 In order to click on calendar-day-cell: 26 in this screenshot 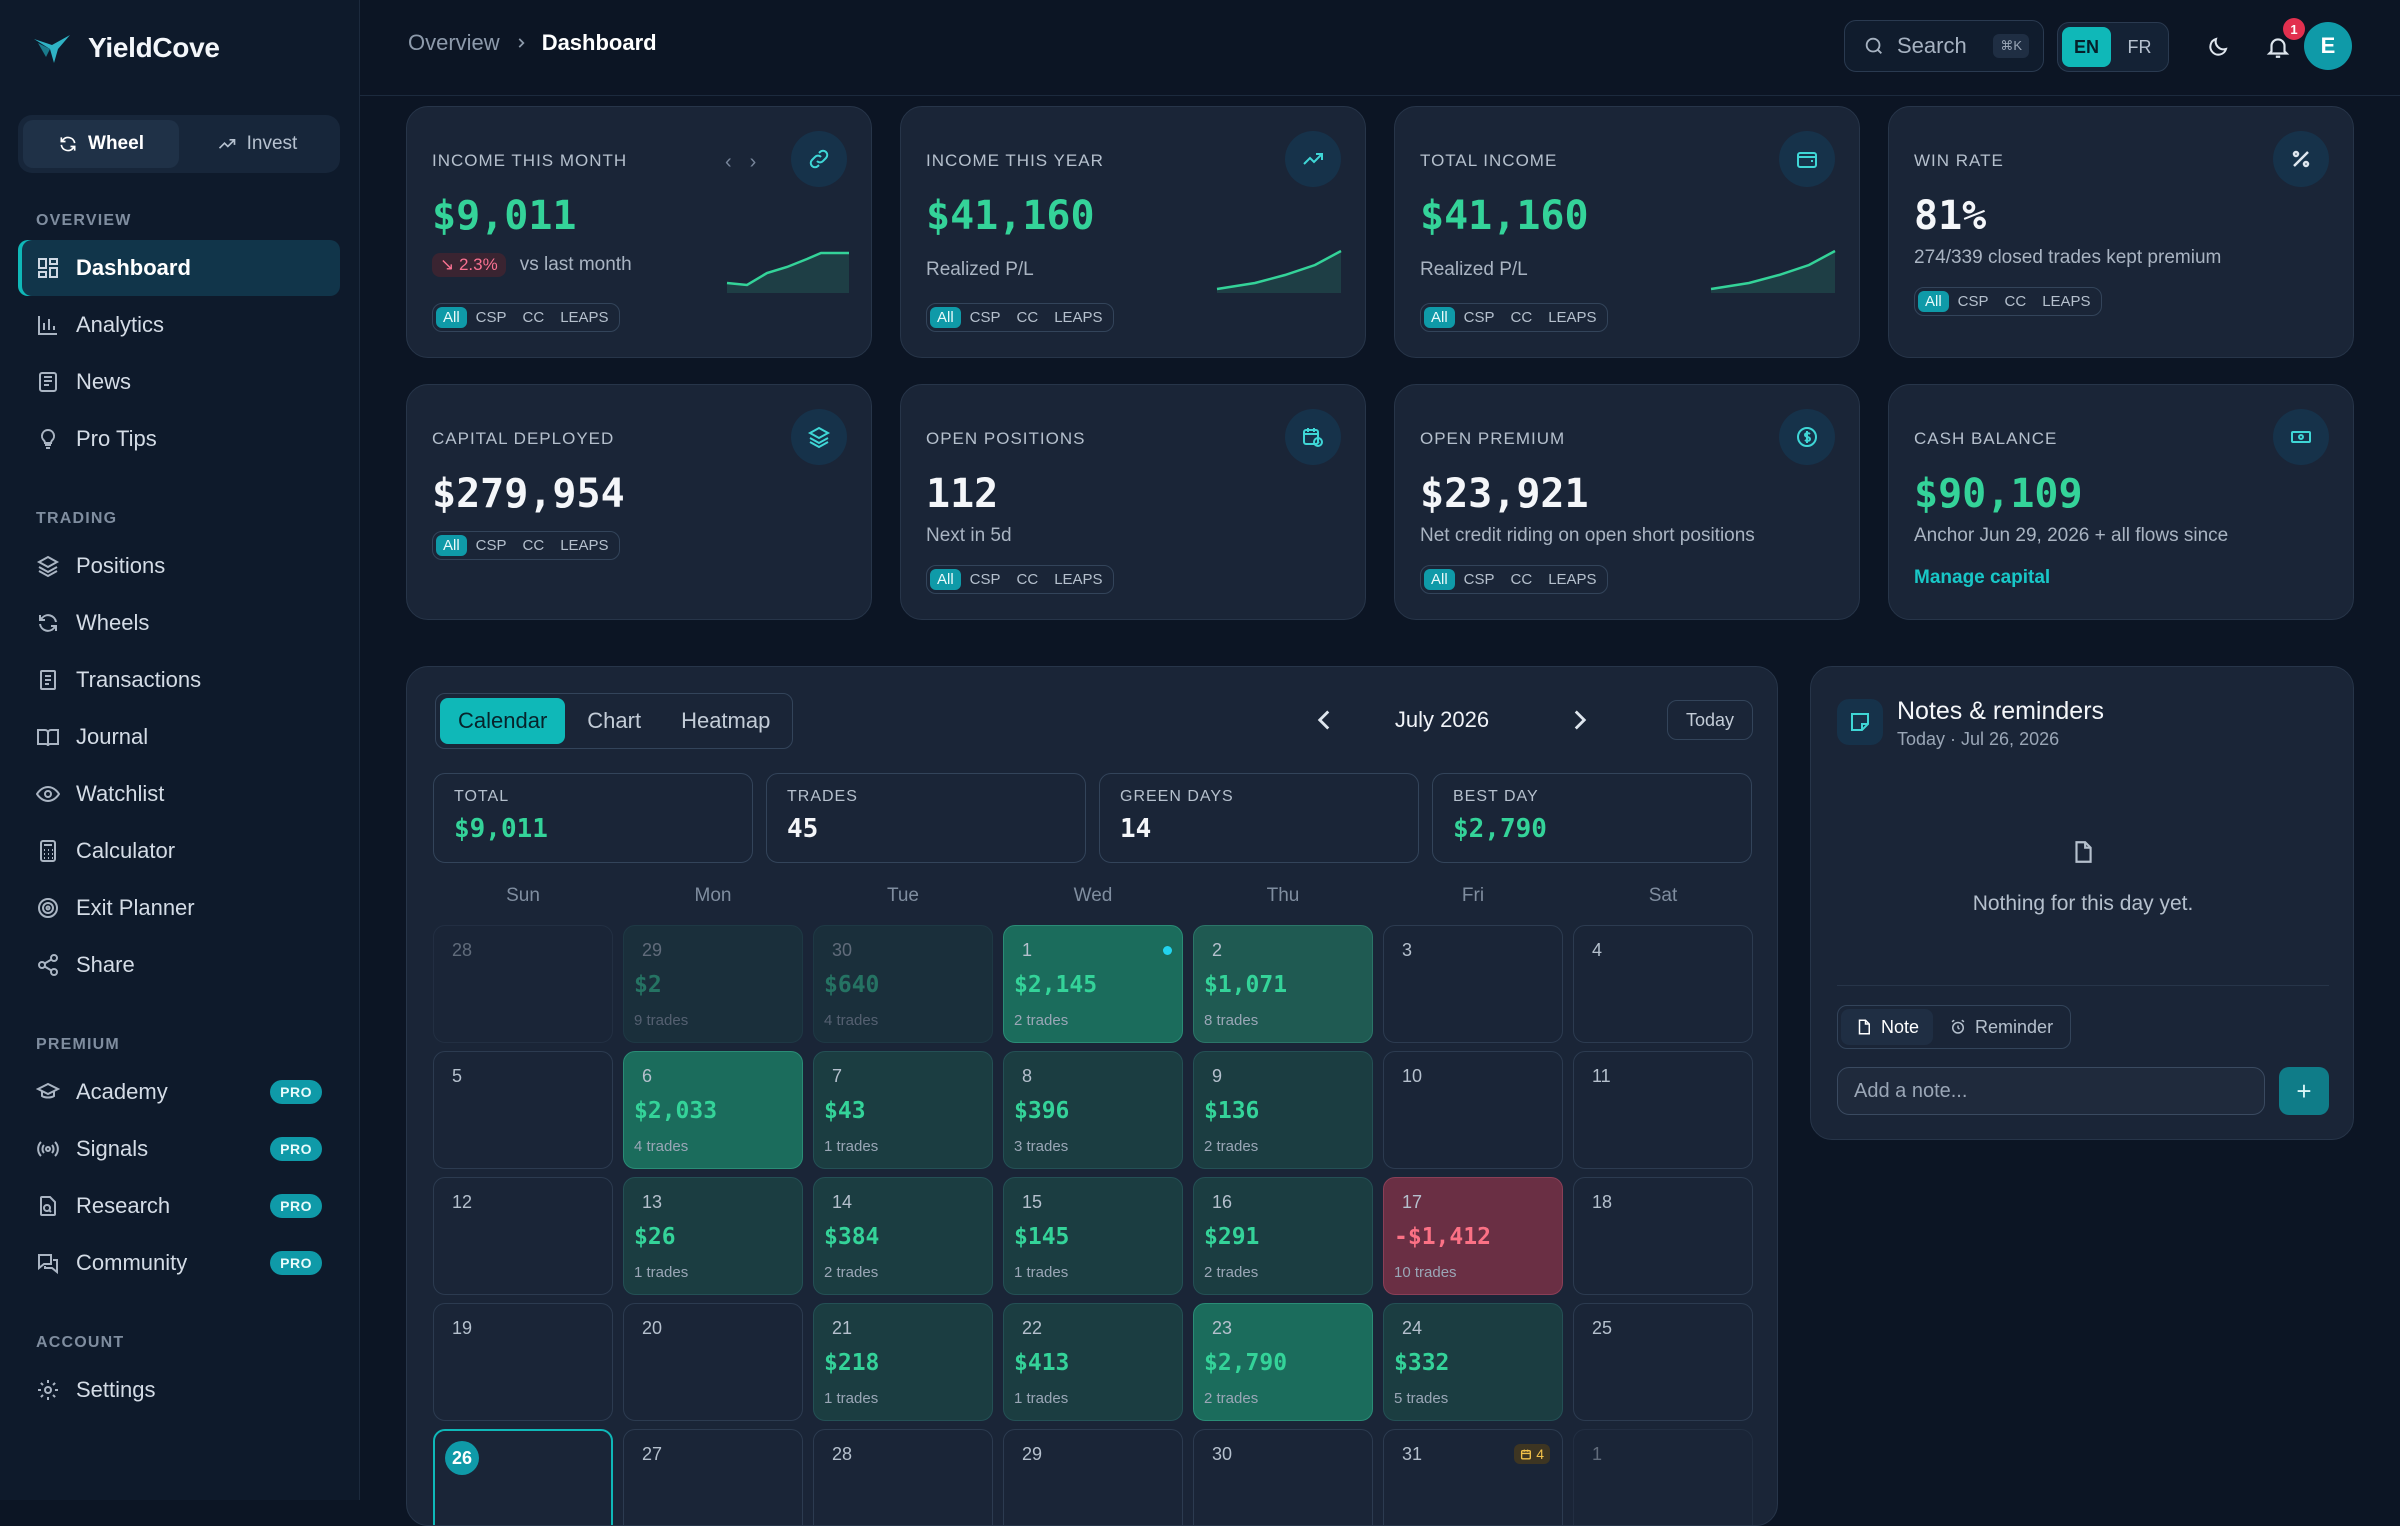, I will do `click(523, 1477)`.